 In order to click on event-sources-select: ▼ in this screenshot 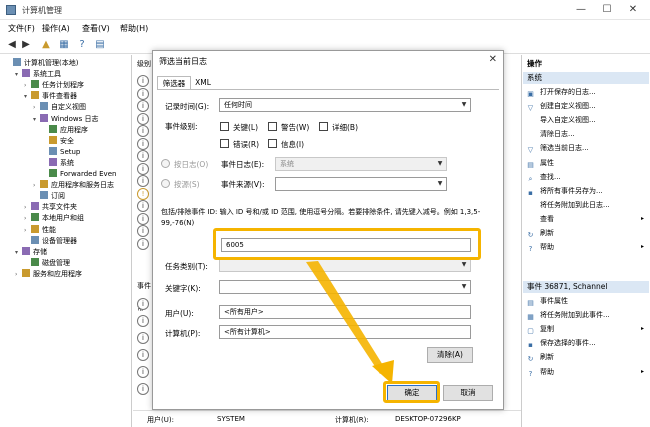, I will do `click(361, 184)`.